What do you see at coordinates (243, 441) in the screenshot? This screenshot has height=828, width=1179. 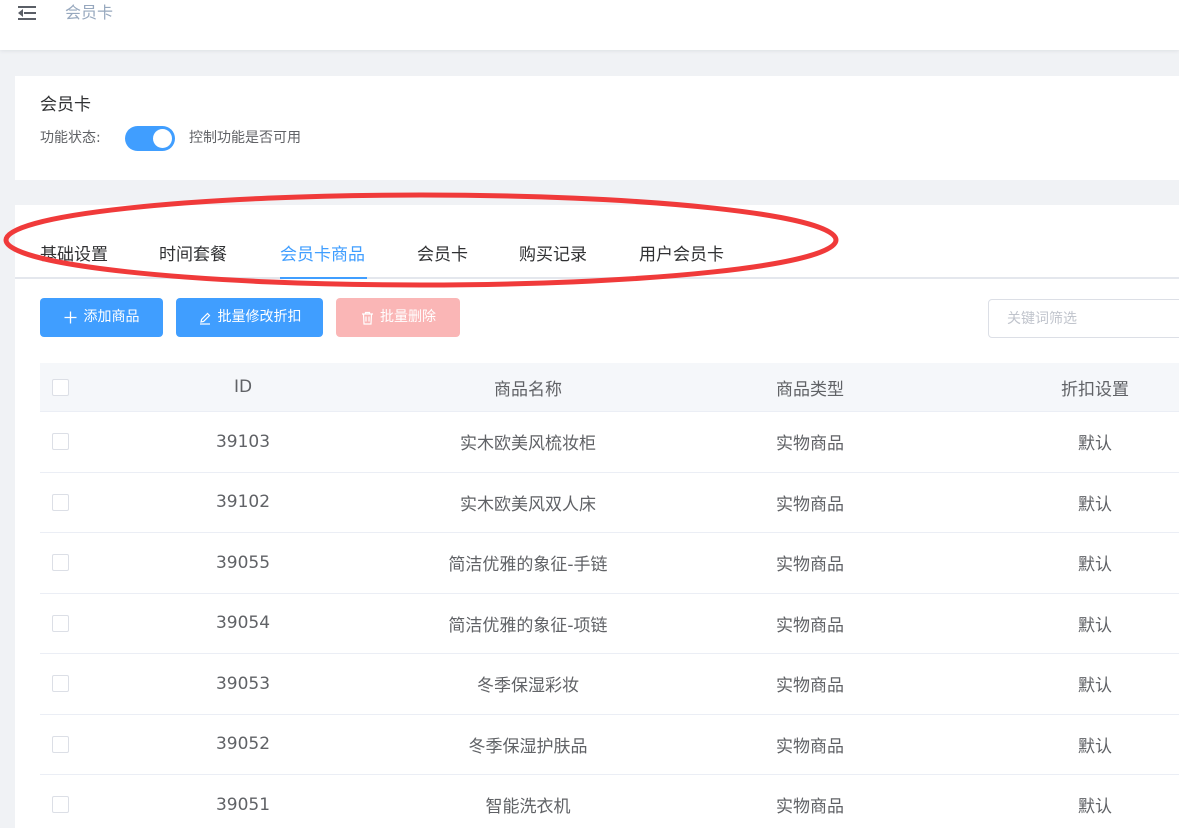 I see `cell-id: 39103` at bounding box center [243, 441].